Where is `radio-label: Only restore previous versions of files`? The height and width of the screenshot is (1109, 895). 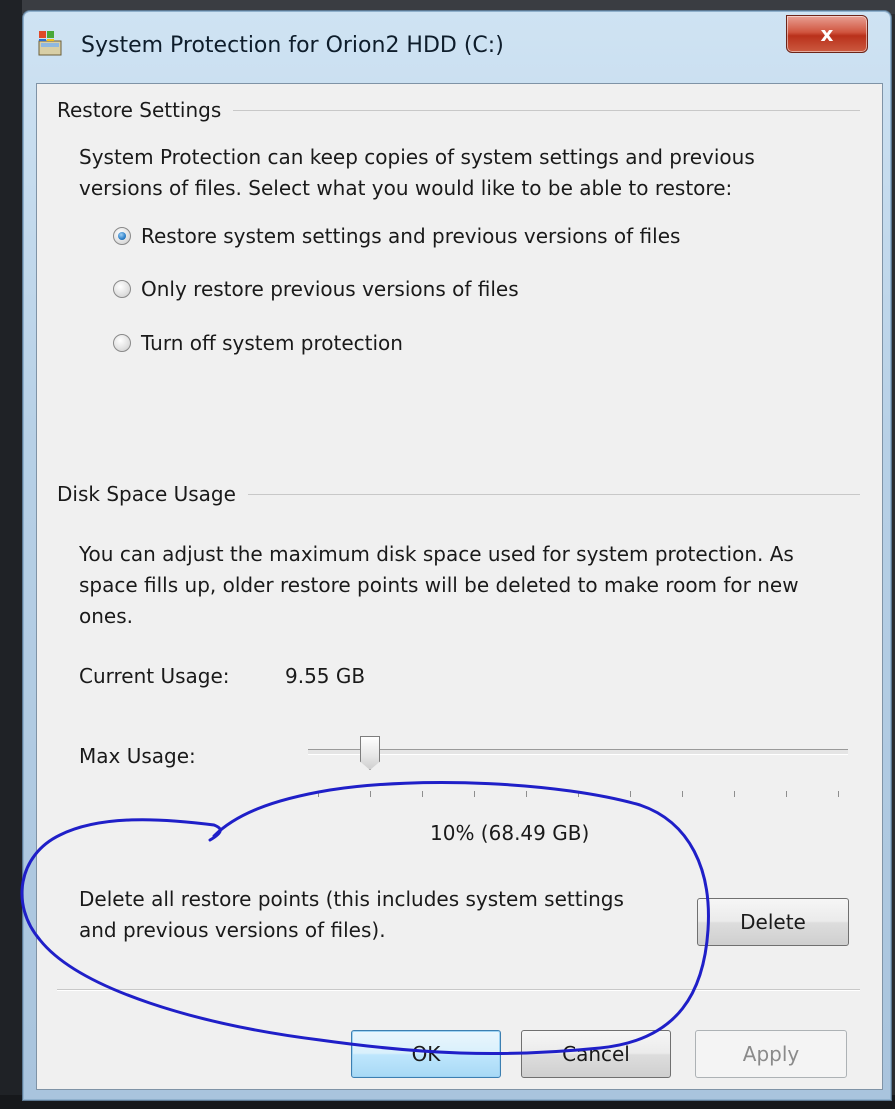
radio-label: Only restore previous versions of files is located at coordinates (330, 289).